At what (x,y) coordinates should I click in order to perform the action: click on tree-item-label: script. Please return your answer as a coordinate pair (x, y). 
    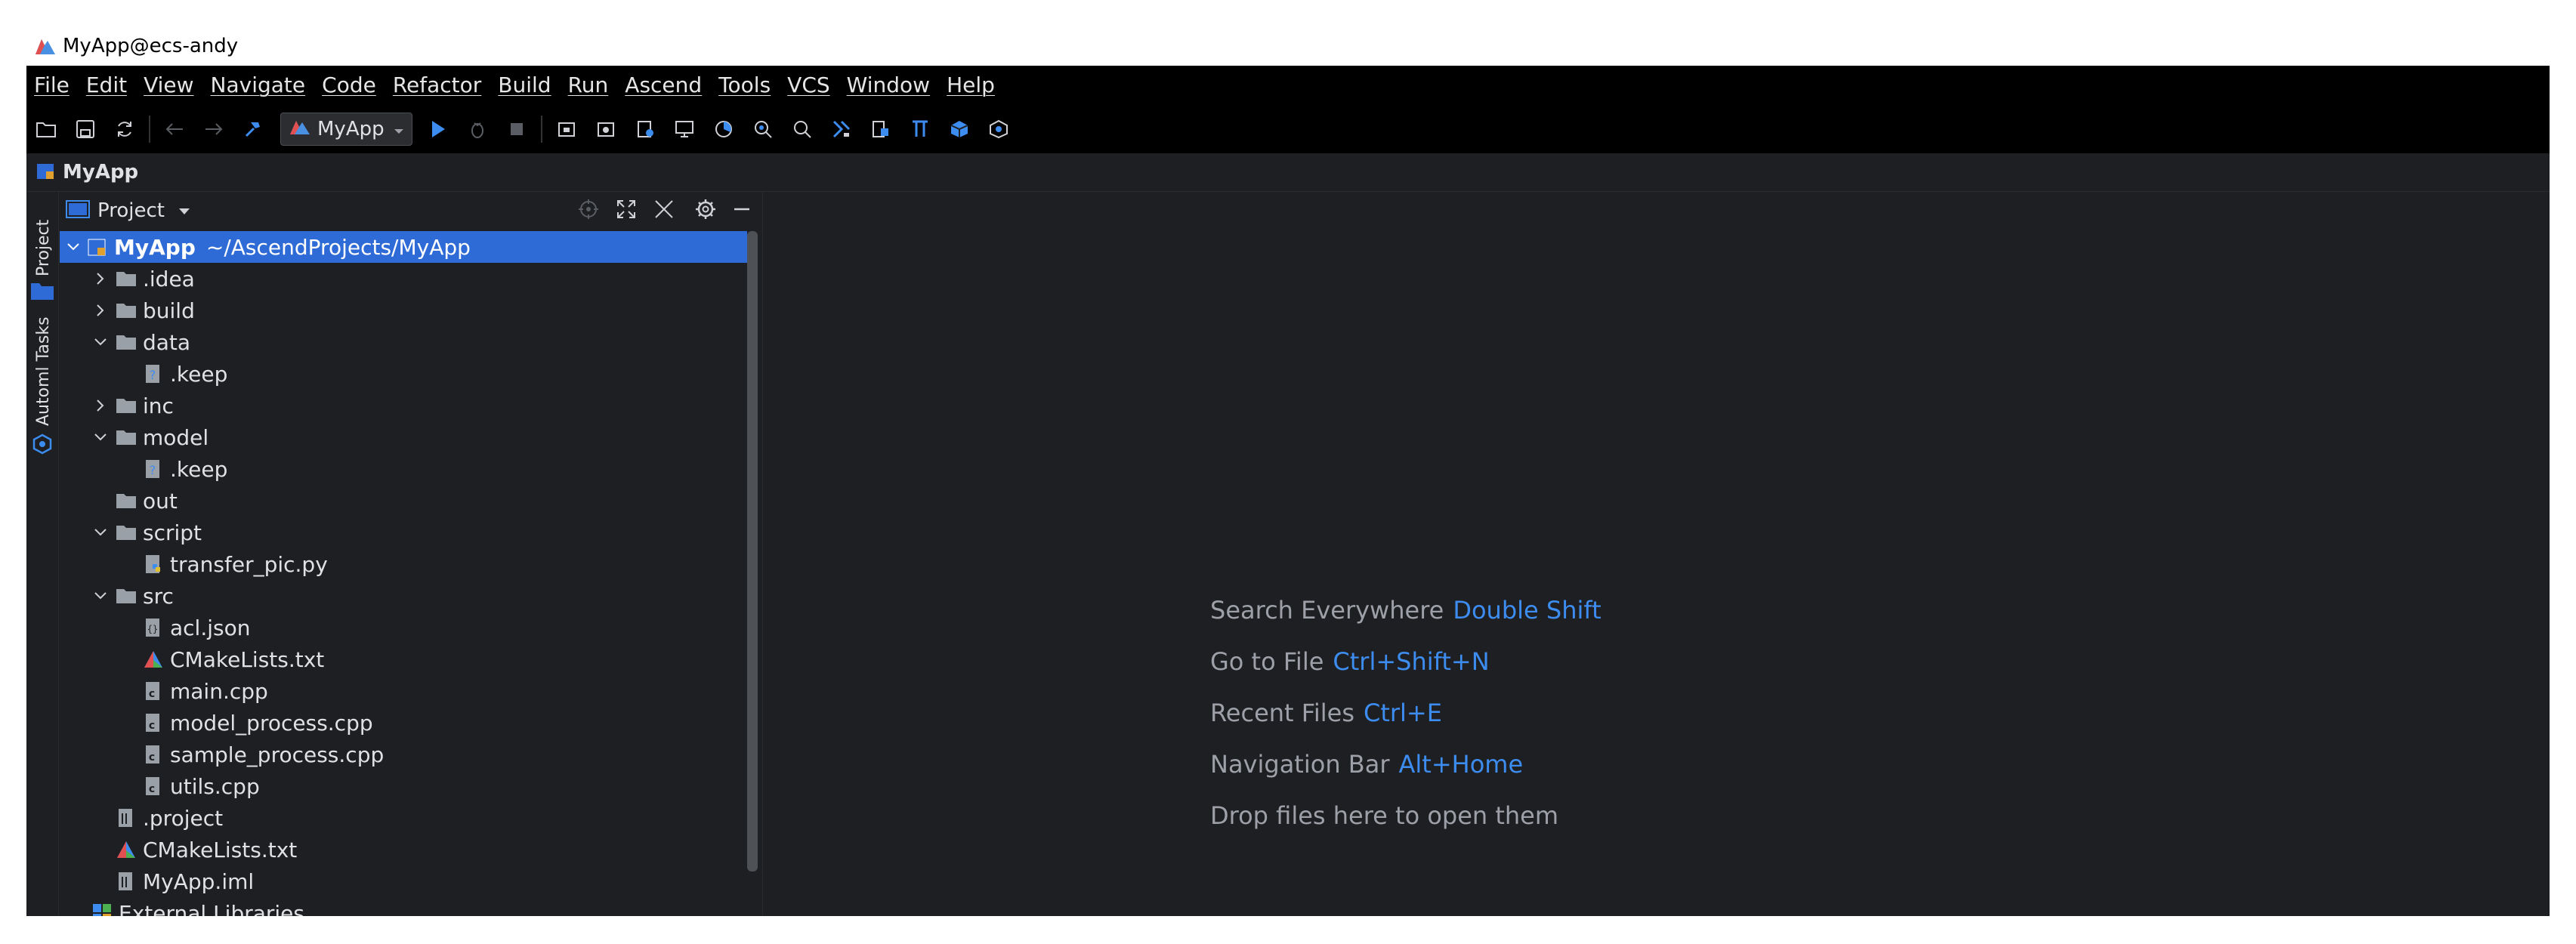
    Looking at the image, I should click on (172, 532).